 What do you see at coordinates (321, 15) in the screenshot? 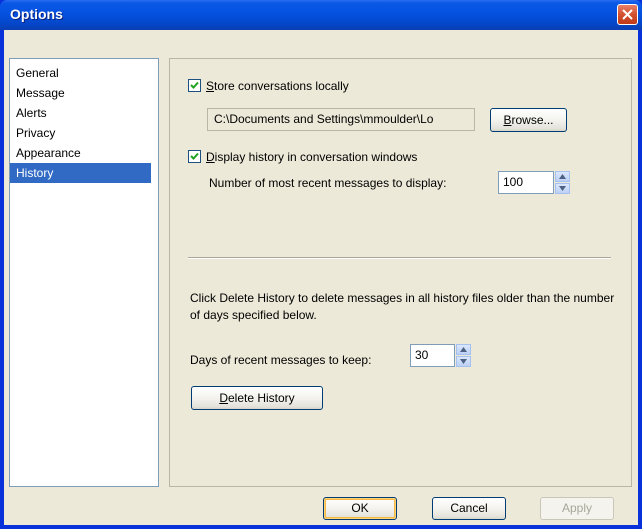
I see `title-bar: Options` at bounding box center [321, 15].